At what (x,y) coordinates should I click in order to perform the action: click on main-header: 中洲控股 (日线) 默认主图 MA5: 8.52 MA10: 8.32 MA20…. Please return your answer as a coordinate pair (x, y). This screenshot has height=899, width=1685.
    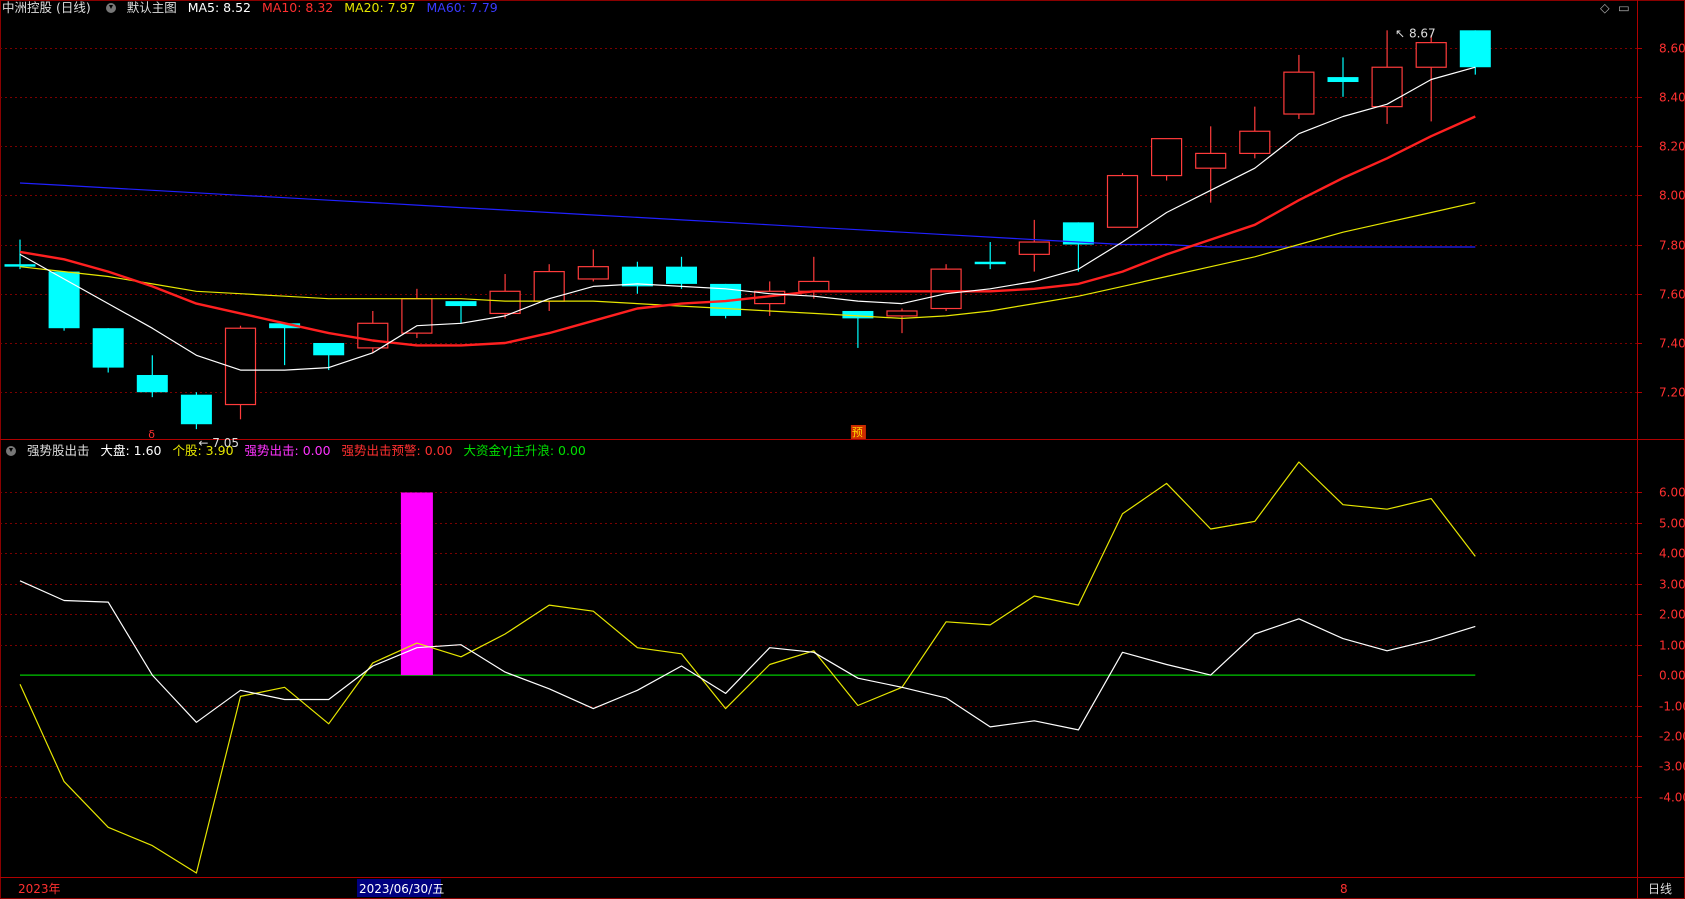
    Looking at the image, I should click on (253, 8).